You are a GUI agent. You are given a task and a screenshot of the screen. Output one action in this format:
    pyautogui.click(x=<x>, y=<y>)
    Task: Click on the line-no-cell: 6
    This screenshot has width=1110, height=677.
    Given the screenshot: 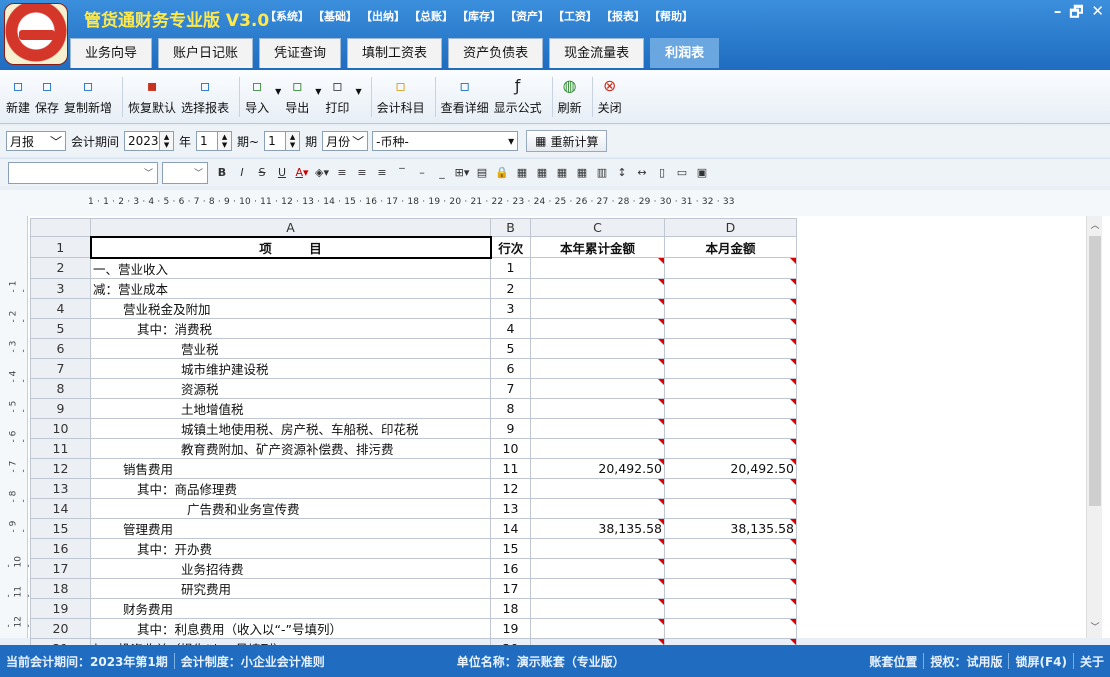 What is the action you would take?
    pyautogui.click(x=510, y=368)
    